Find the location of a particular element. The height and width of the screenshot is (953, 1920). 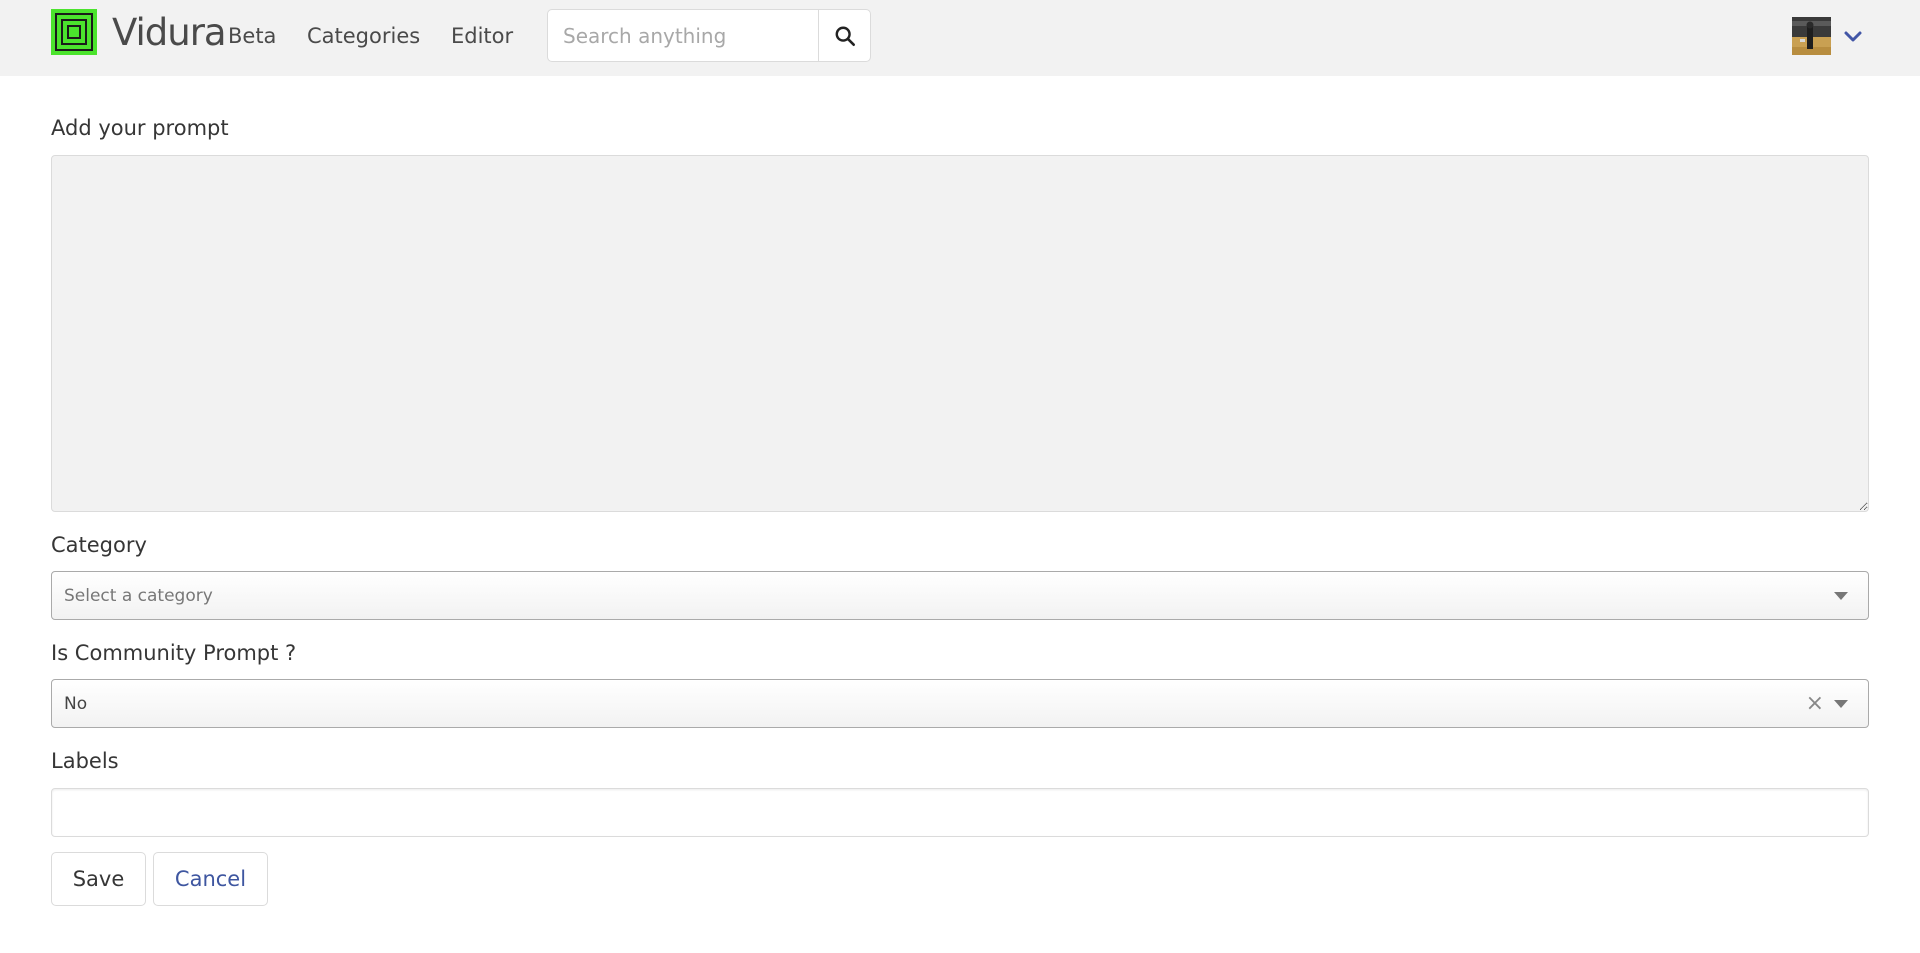

brand-logo-icon is located at coordinates (74, 32).